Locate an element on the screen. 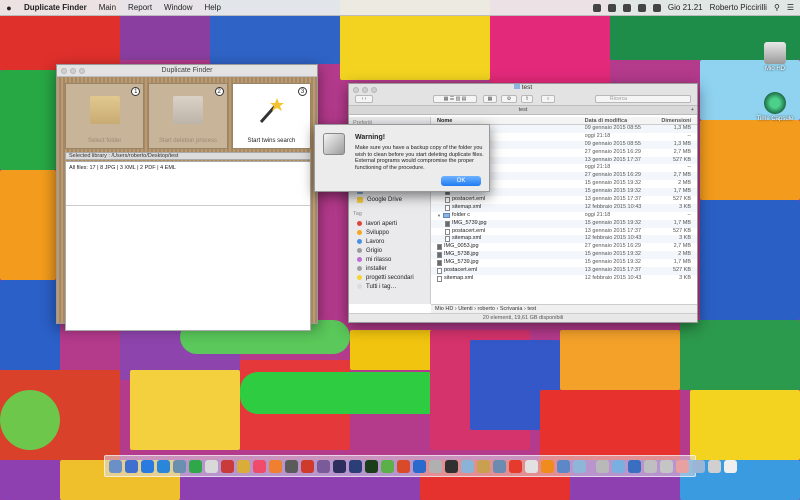 This screenshot has height=500, width=800. sidebar-tag-mi-rilasso: mi rilasso is located at coordinates (389, 259).